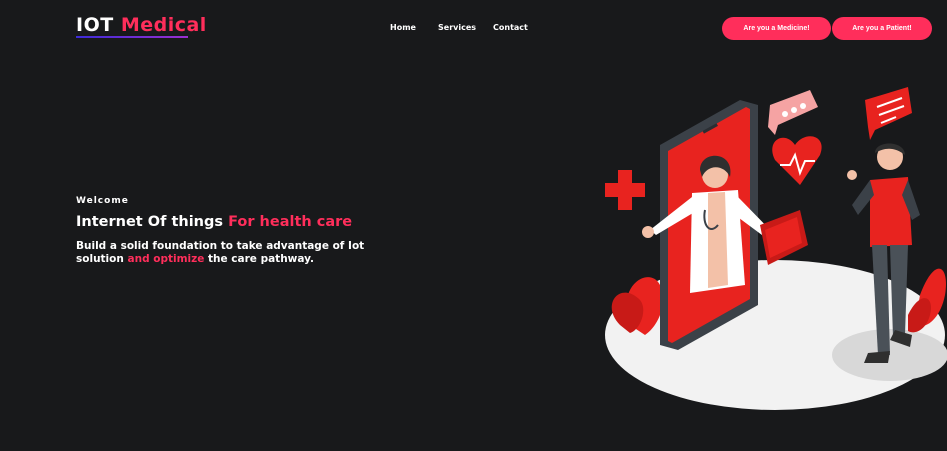 The image size is (947, 451). What do you see at coordinates (163, 25) in the screenshot?
I see `logo-text-medical: Medical` at bounding box center [163, 25].